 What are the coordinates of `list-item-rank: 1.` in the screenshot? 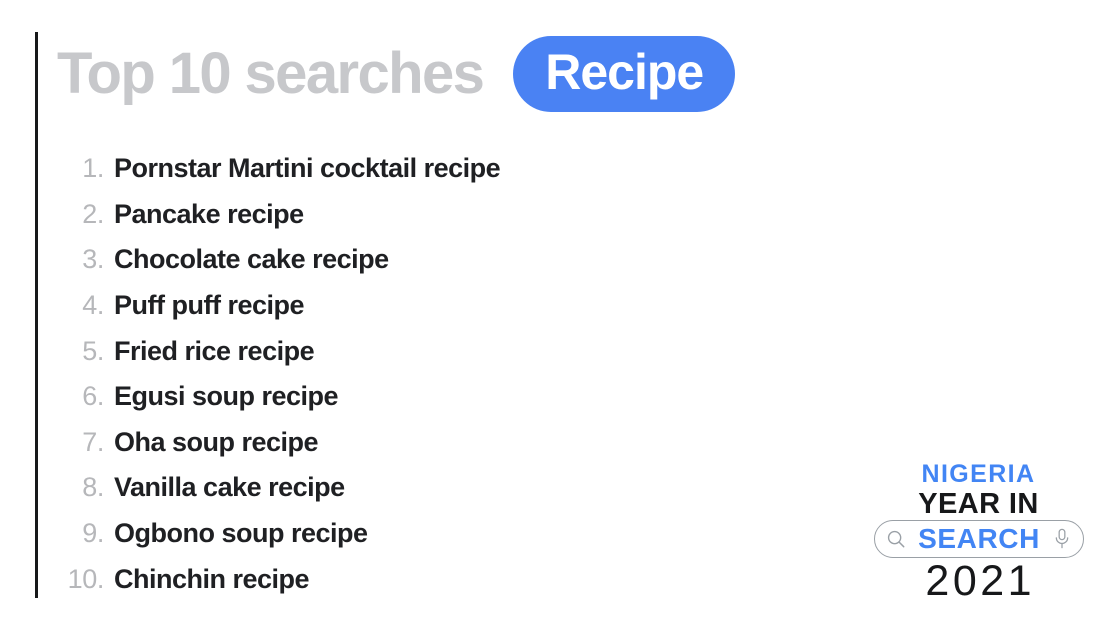 It's located at (93, 168).